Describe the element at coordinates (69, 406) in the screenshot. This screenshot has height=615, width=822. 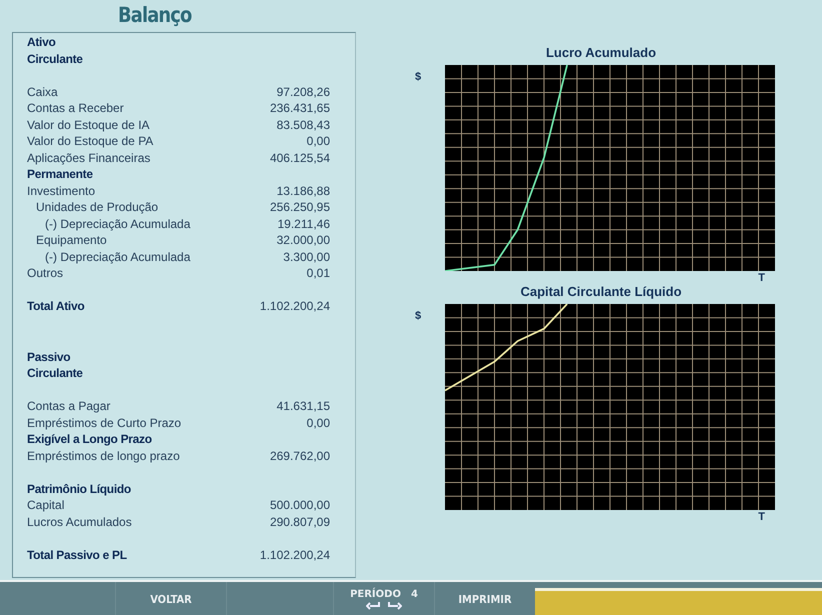
I see `account-label: Contas a Pagar` at that location.